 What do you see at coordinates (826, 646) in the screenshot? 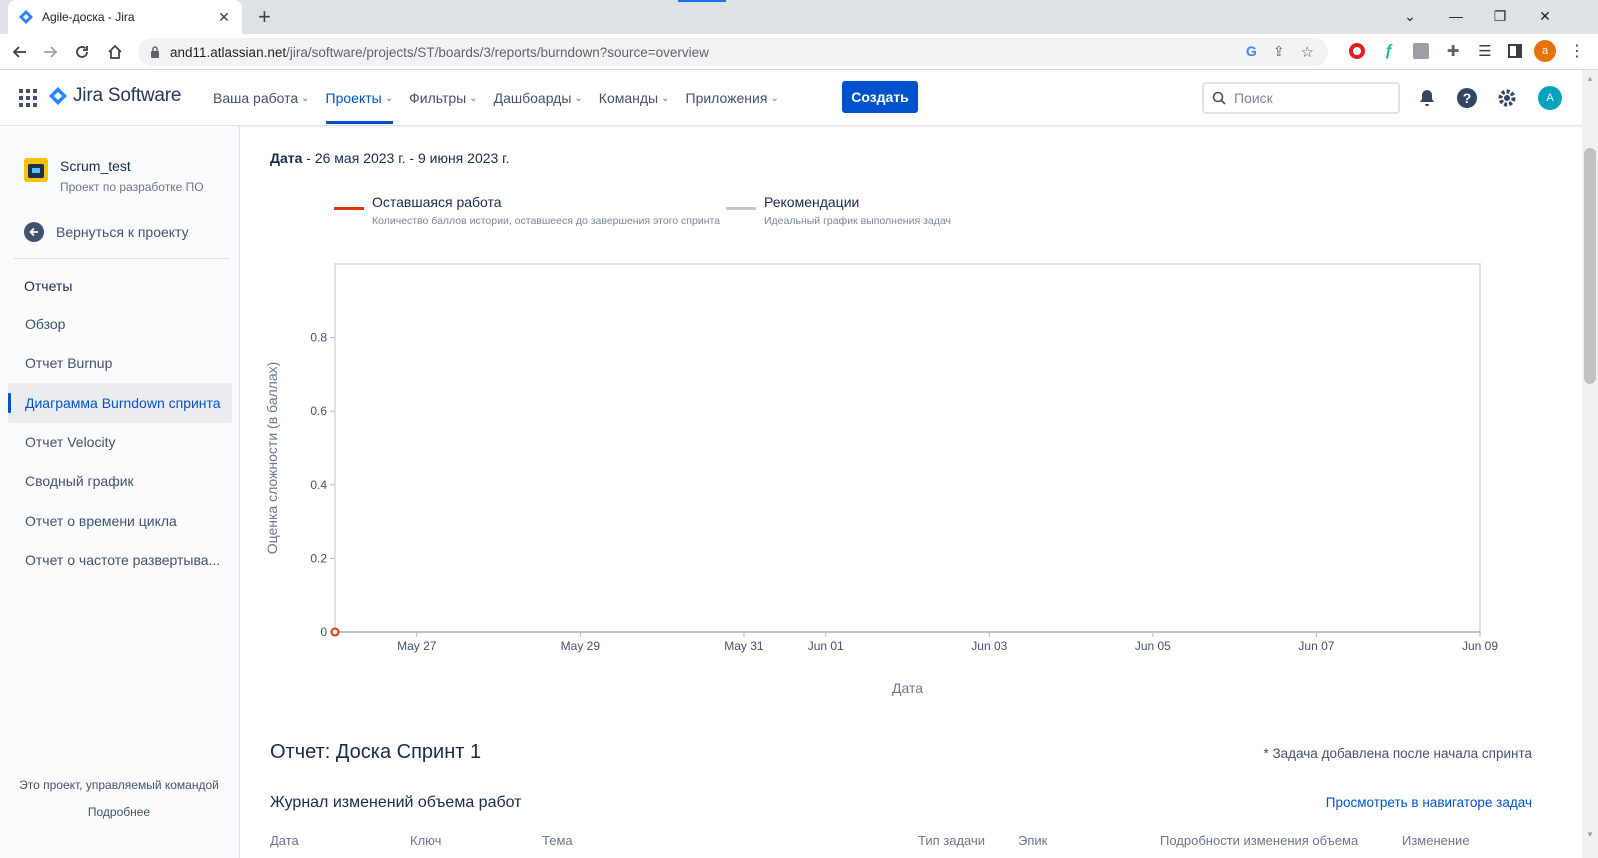
I see `x-tick-label: Jun 01` at bounding box center [826, 646].